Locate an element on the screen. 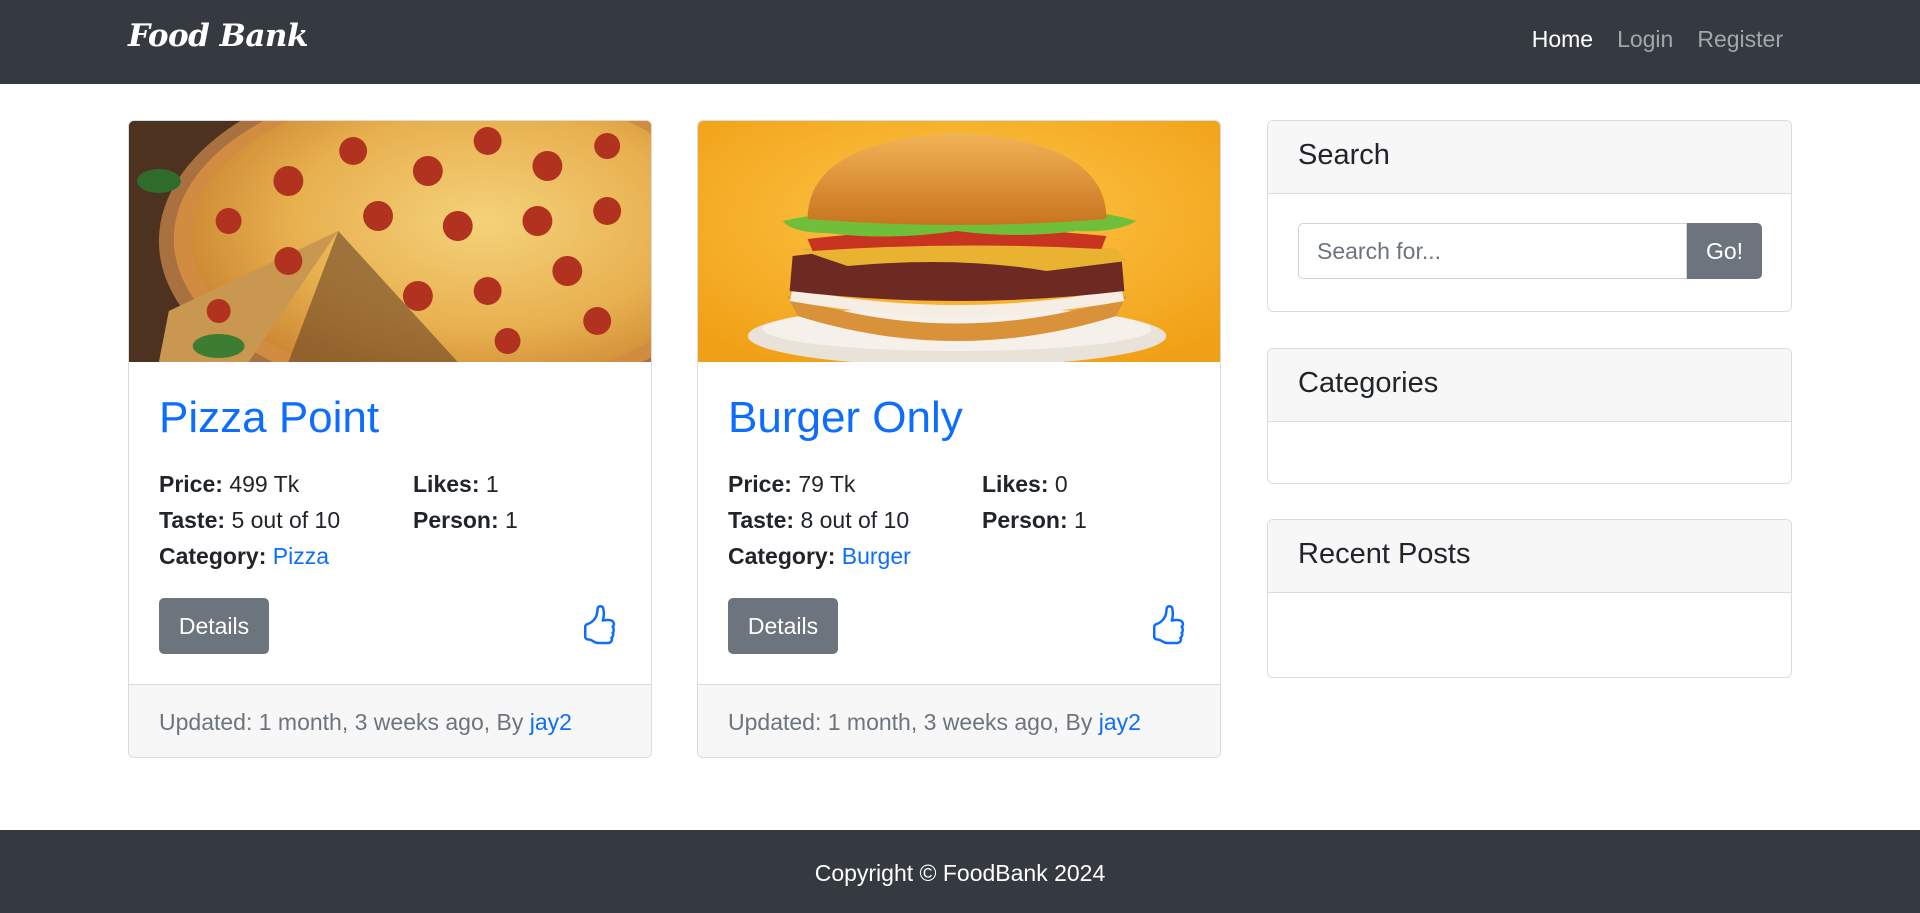  navbar: Food Bank Home Login Register is located at coordinates (960, 42).